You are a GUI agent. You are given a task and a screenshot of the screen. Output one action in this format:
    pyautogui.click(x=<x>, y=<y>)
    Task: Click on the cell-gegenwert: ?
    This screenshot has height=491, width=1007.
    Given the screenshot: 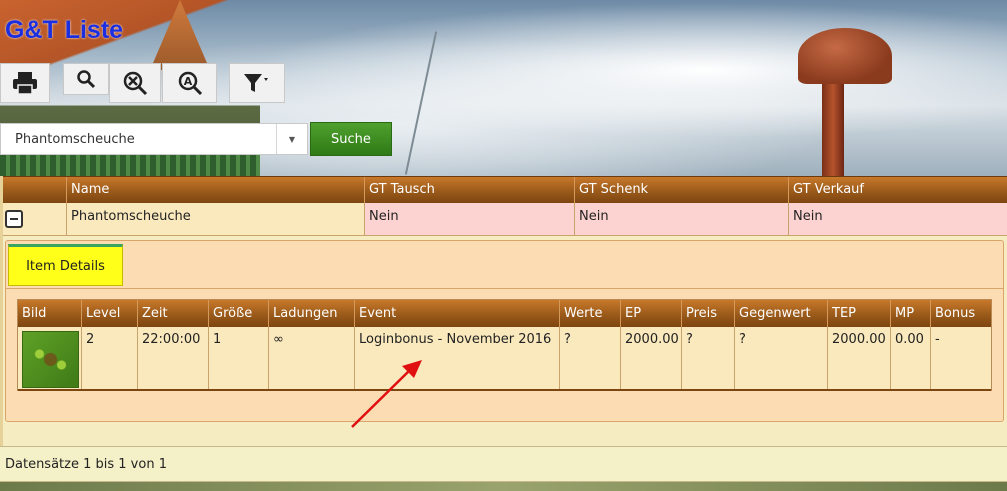 What is the action you would take?
    pyautogui.click(x=780, y=358)
    